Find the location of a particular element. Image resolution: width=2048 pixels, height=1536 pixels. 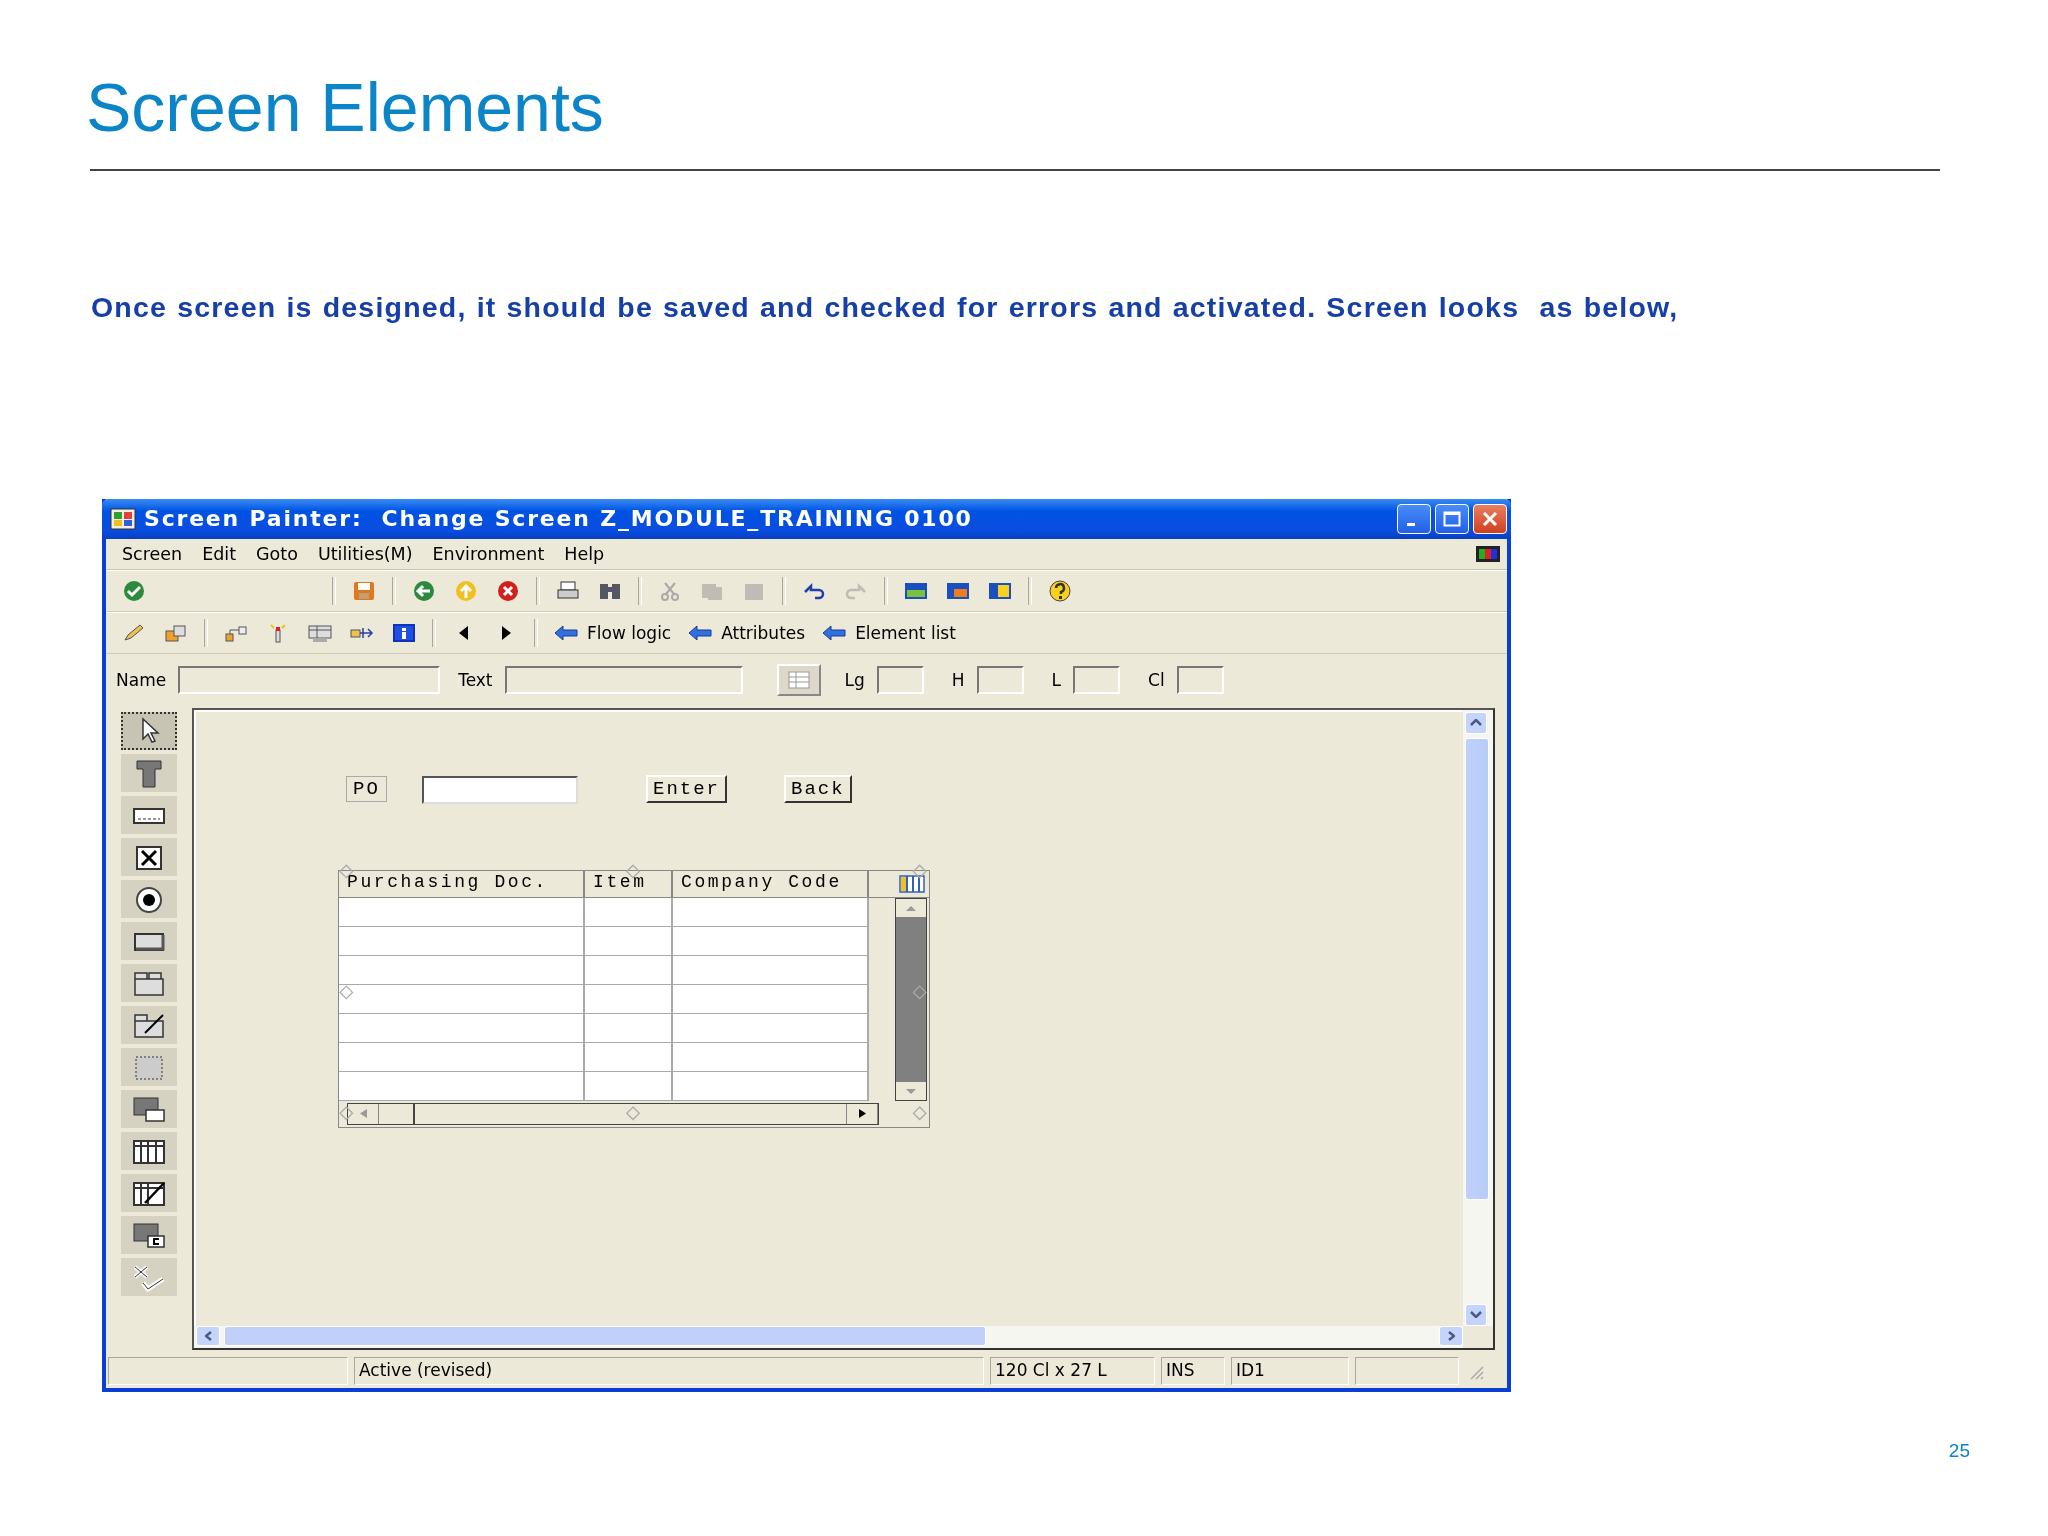

menu-item: Help is located at coordinates (584, 553).